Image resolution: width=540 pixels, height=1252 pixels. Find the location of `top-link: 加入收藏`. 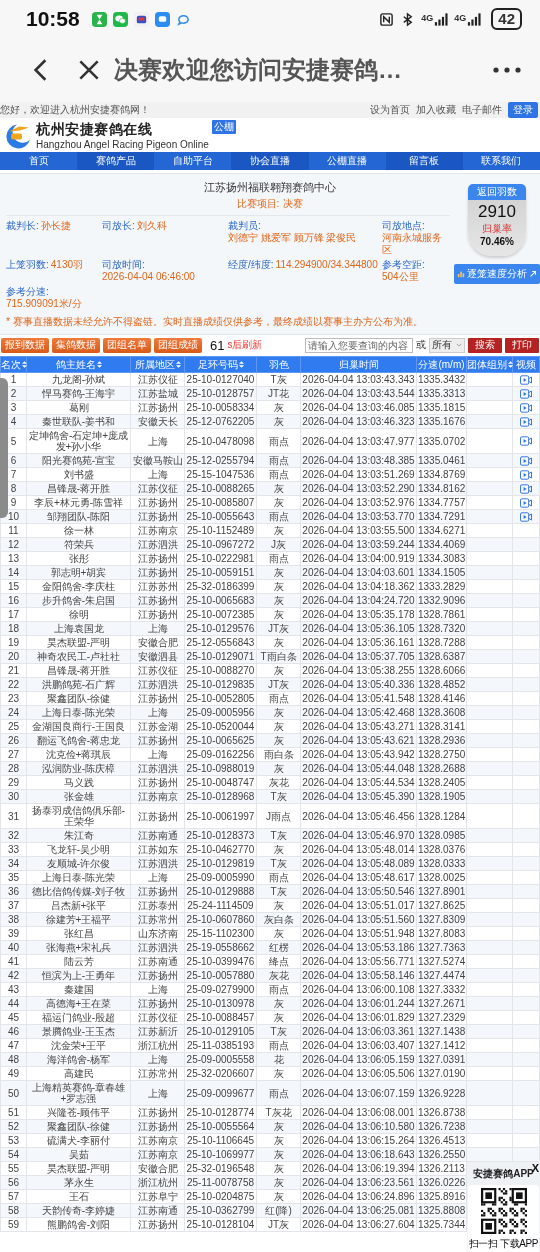

top-link: 加入收藏 is located at coordinates (436, 110).